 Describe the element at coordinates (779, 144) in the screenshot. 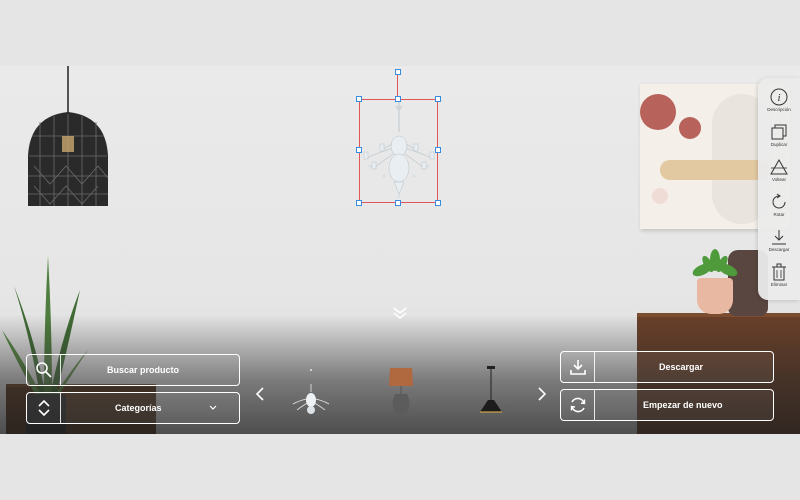

I see `toolbar-duplicate-label: Duplicar` at that location.